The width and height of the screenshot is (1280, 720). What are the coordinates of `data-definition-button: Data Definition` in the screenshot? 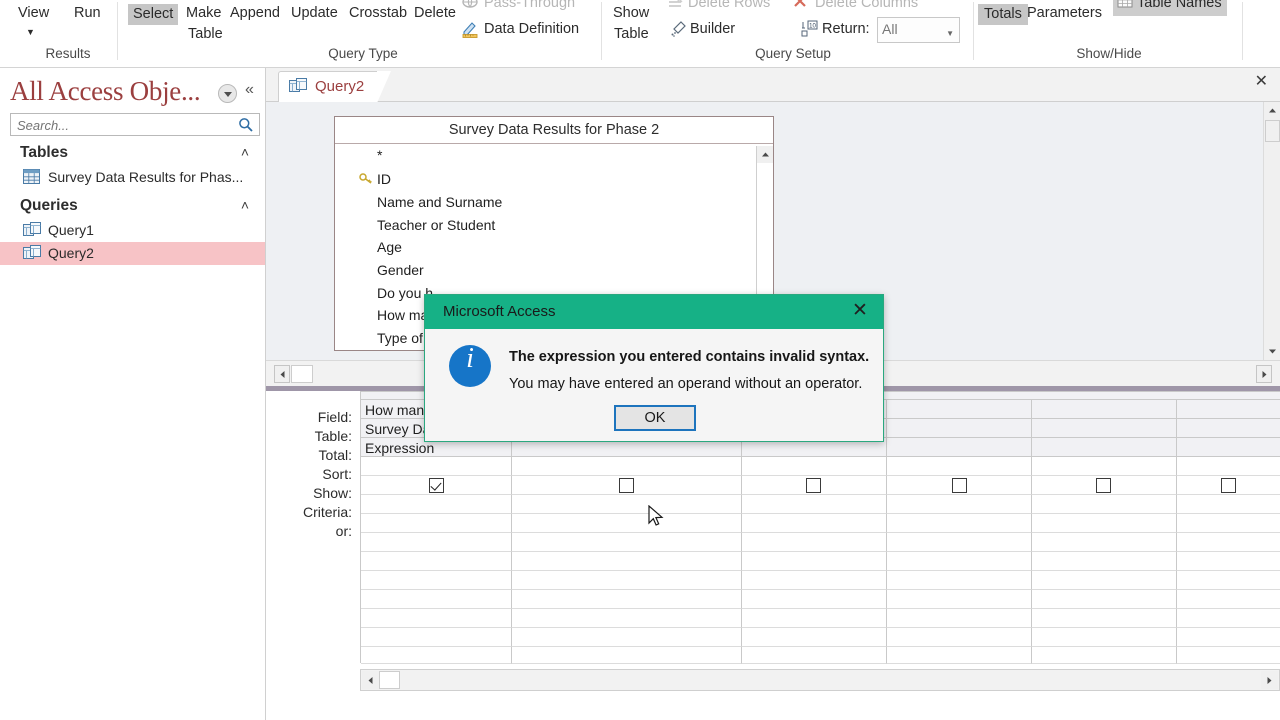 It's located at (531, 29).